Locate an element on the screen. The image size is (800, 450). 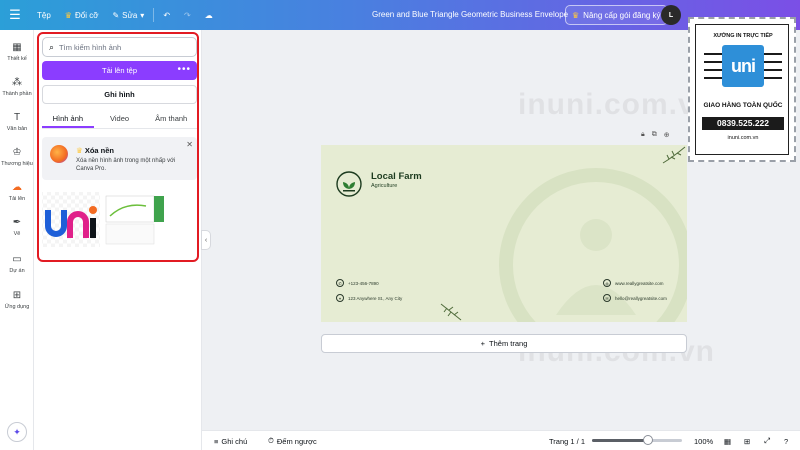
rail-item-uploads: ☁ Tải lên is located at coordinates (17, 192).